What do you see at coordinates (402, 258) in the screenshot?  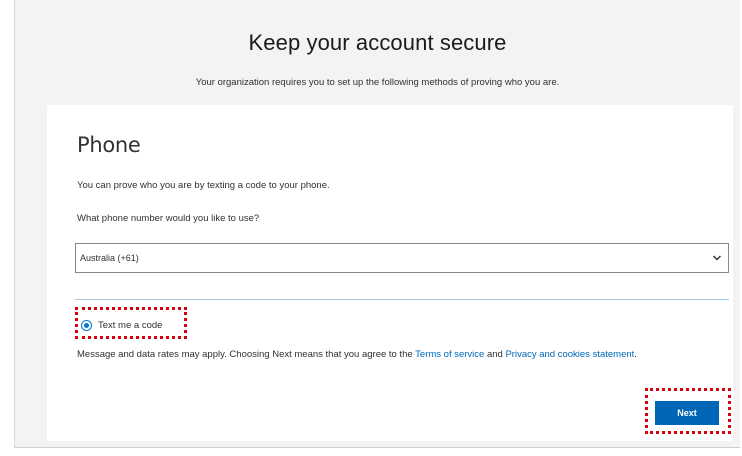 I see `country-code-select: Australia (+61)` at bounding box center [402, 258].